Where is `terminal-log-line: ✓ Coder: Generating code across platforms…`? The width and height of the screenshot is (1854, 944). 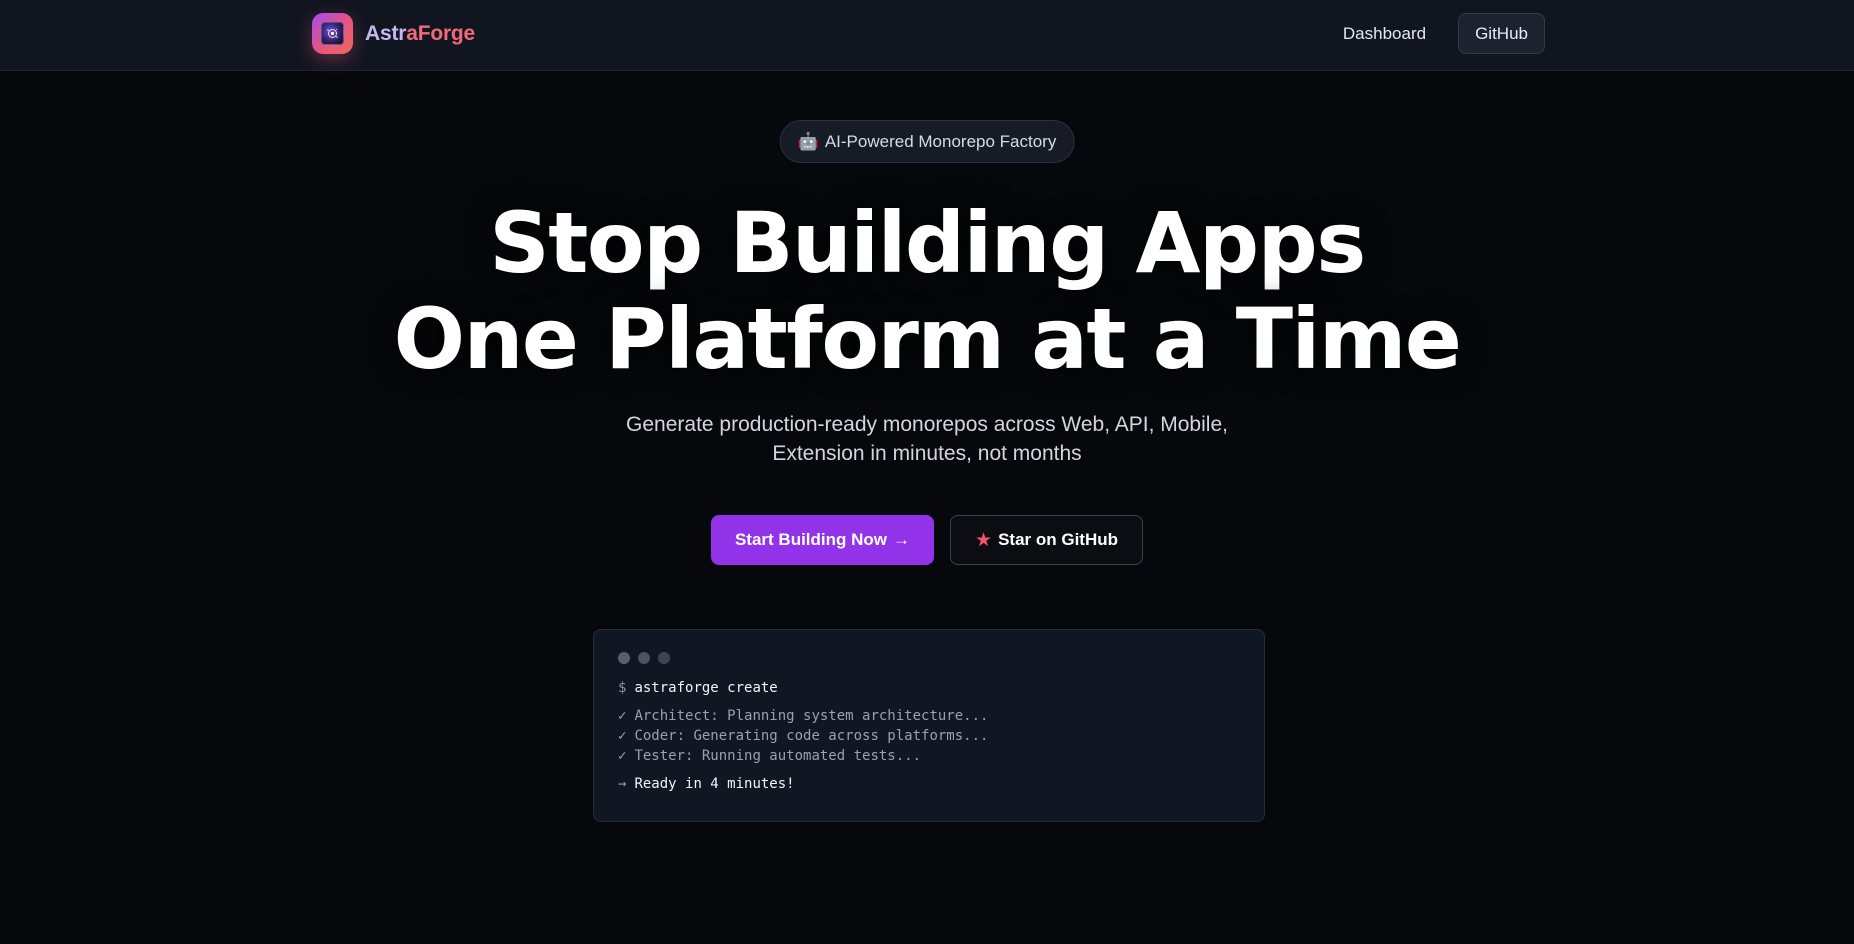
terminal-log-line: ✓ Coder: Generating code across platforms… is located at coordinates (929, 736).